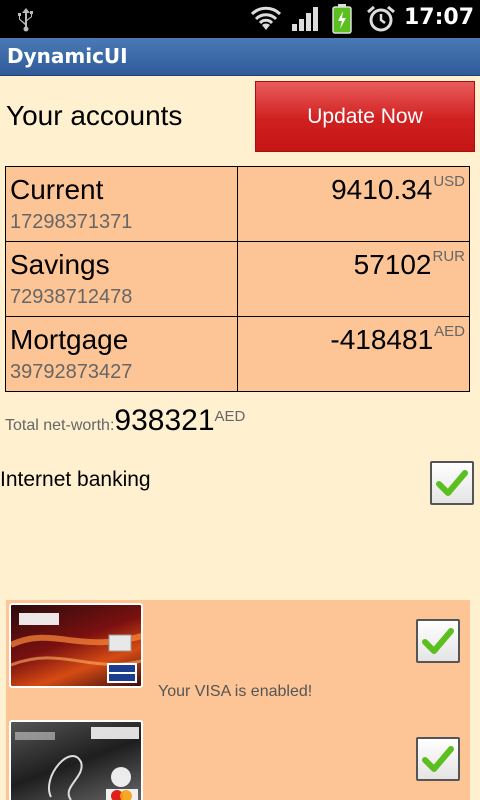 The height and width of the screenshot is (800, 480). What do you see at coordinates (449, 256) in the screenshot?
I see `account-currency: RUR` at bounding box center [449, 256].